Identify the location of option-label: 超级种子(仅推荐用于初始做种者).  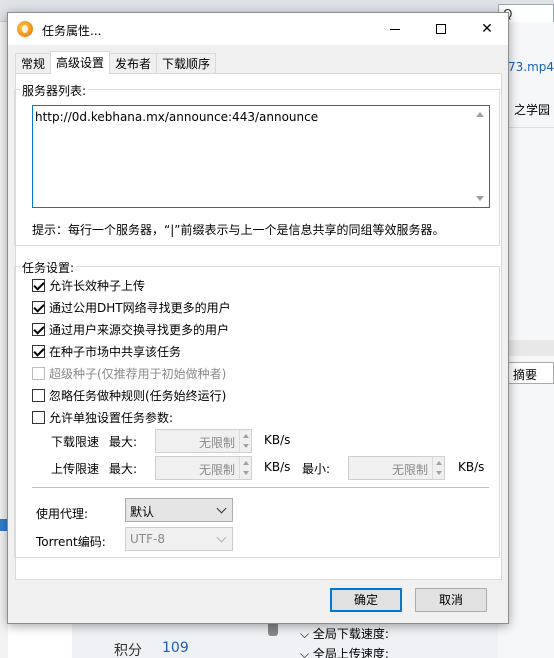
(138, 373).